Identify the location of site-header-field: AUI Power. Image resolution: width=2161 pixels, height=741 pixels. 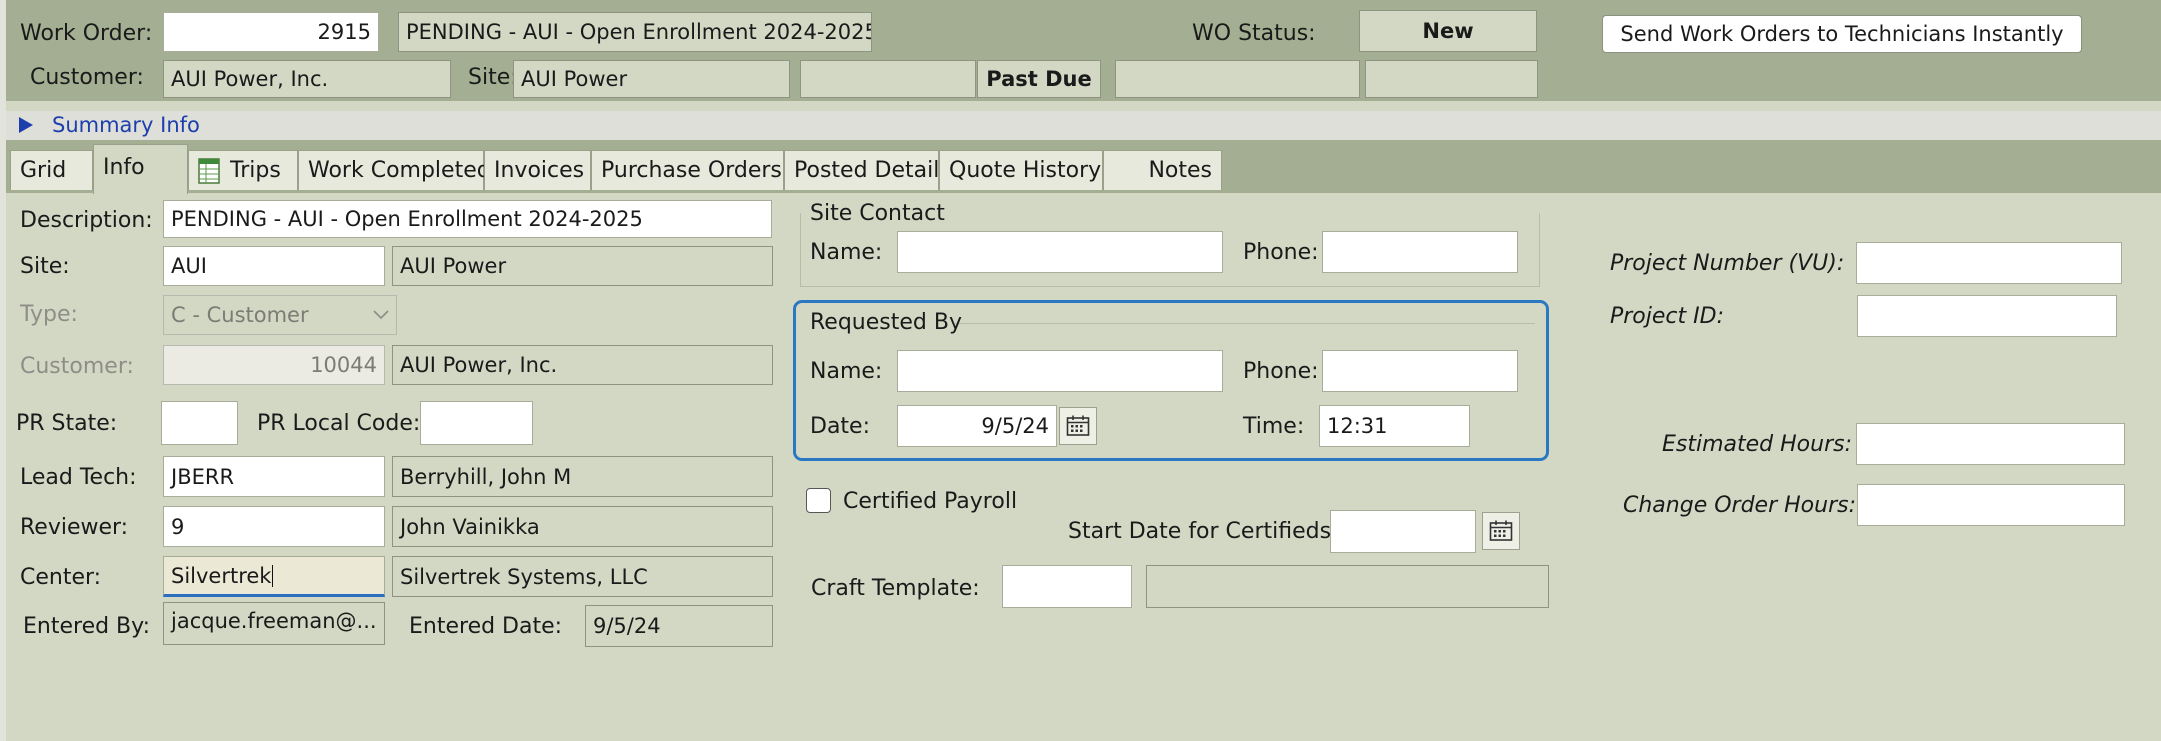
(651, 79).